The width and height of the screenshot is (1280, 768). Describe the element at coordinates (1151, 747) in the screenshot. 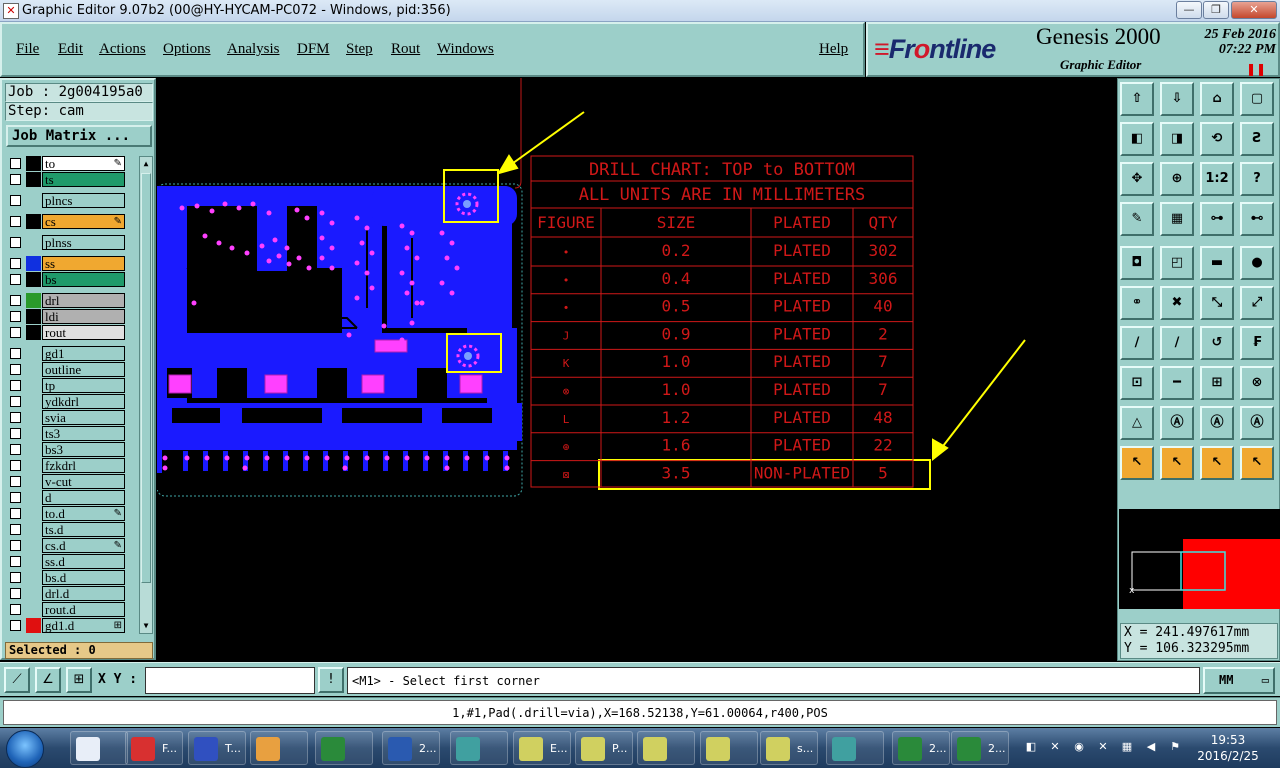

I see `volume-icon: ◀` at that location.